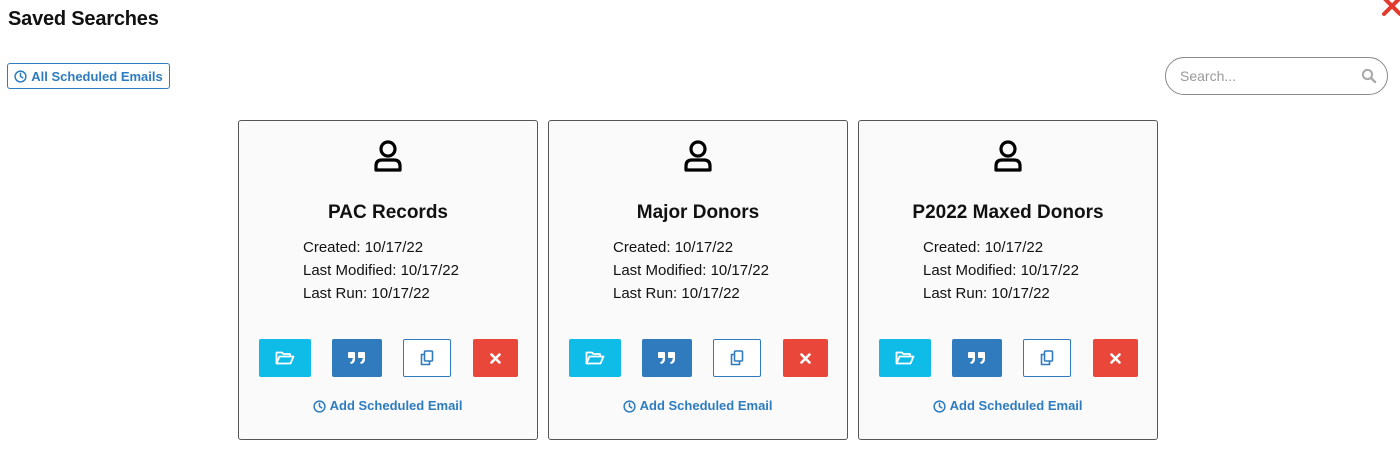 Image resolution: width=1400 pixels, height=449 pixels. What do you see at coordinates (1008, 212) in the screenshot?
I see `card-title: P2022 Maxed Donors` at bounding box center [1008, 212].